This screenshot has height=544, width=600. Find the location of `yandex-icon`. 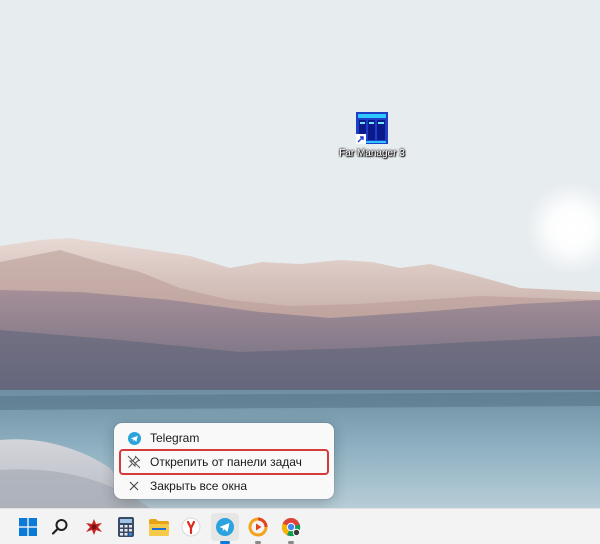

yandex-icon is located at coordinates (191, 527).